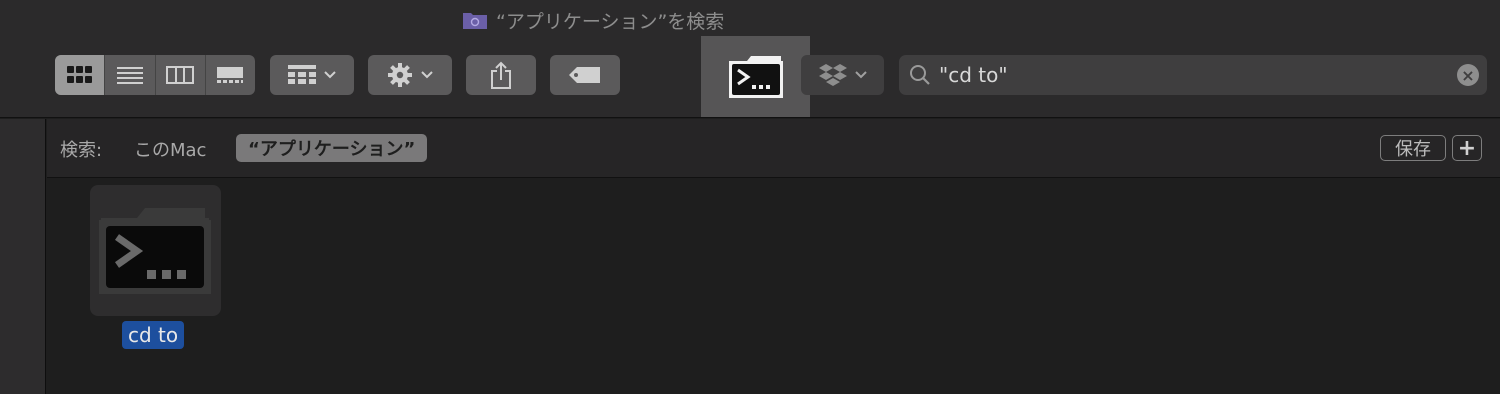  I want to click on list-icon, so click(129, 75).